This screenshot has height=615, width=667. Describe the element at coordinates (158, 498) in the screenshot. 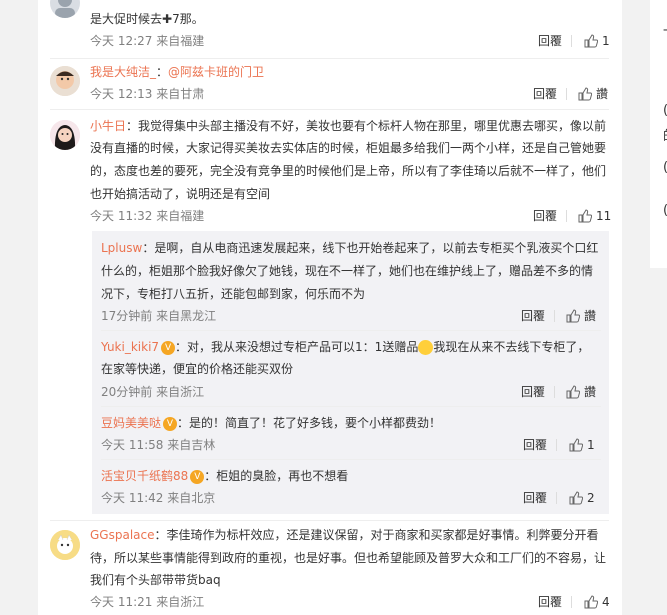

I see `reply-meta: 今天 11:42 来自北京` at that location.